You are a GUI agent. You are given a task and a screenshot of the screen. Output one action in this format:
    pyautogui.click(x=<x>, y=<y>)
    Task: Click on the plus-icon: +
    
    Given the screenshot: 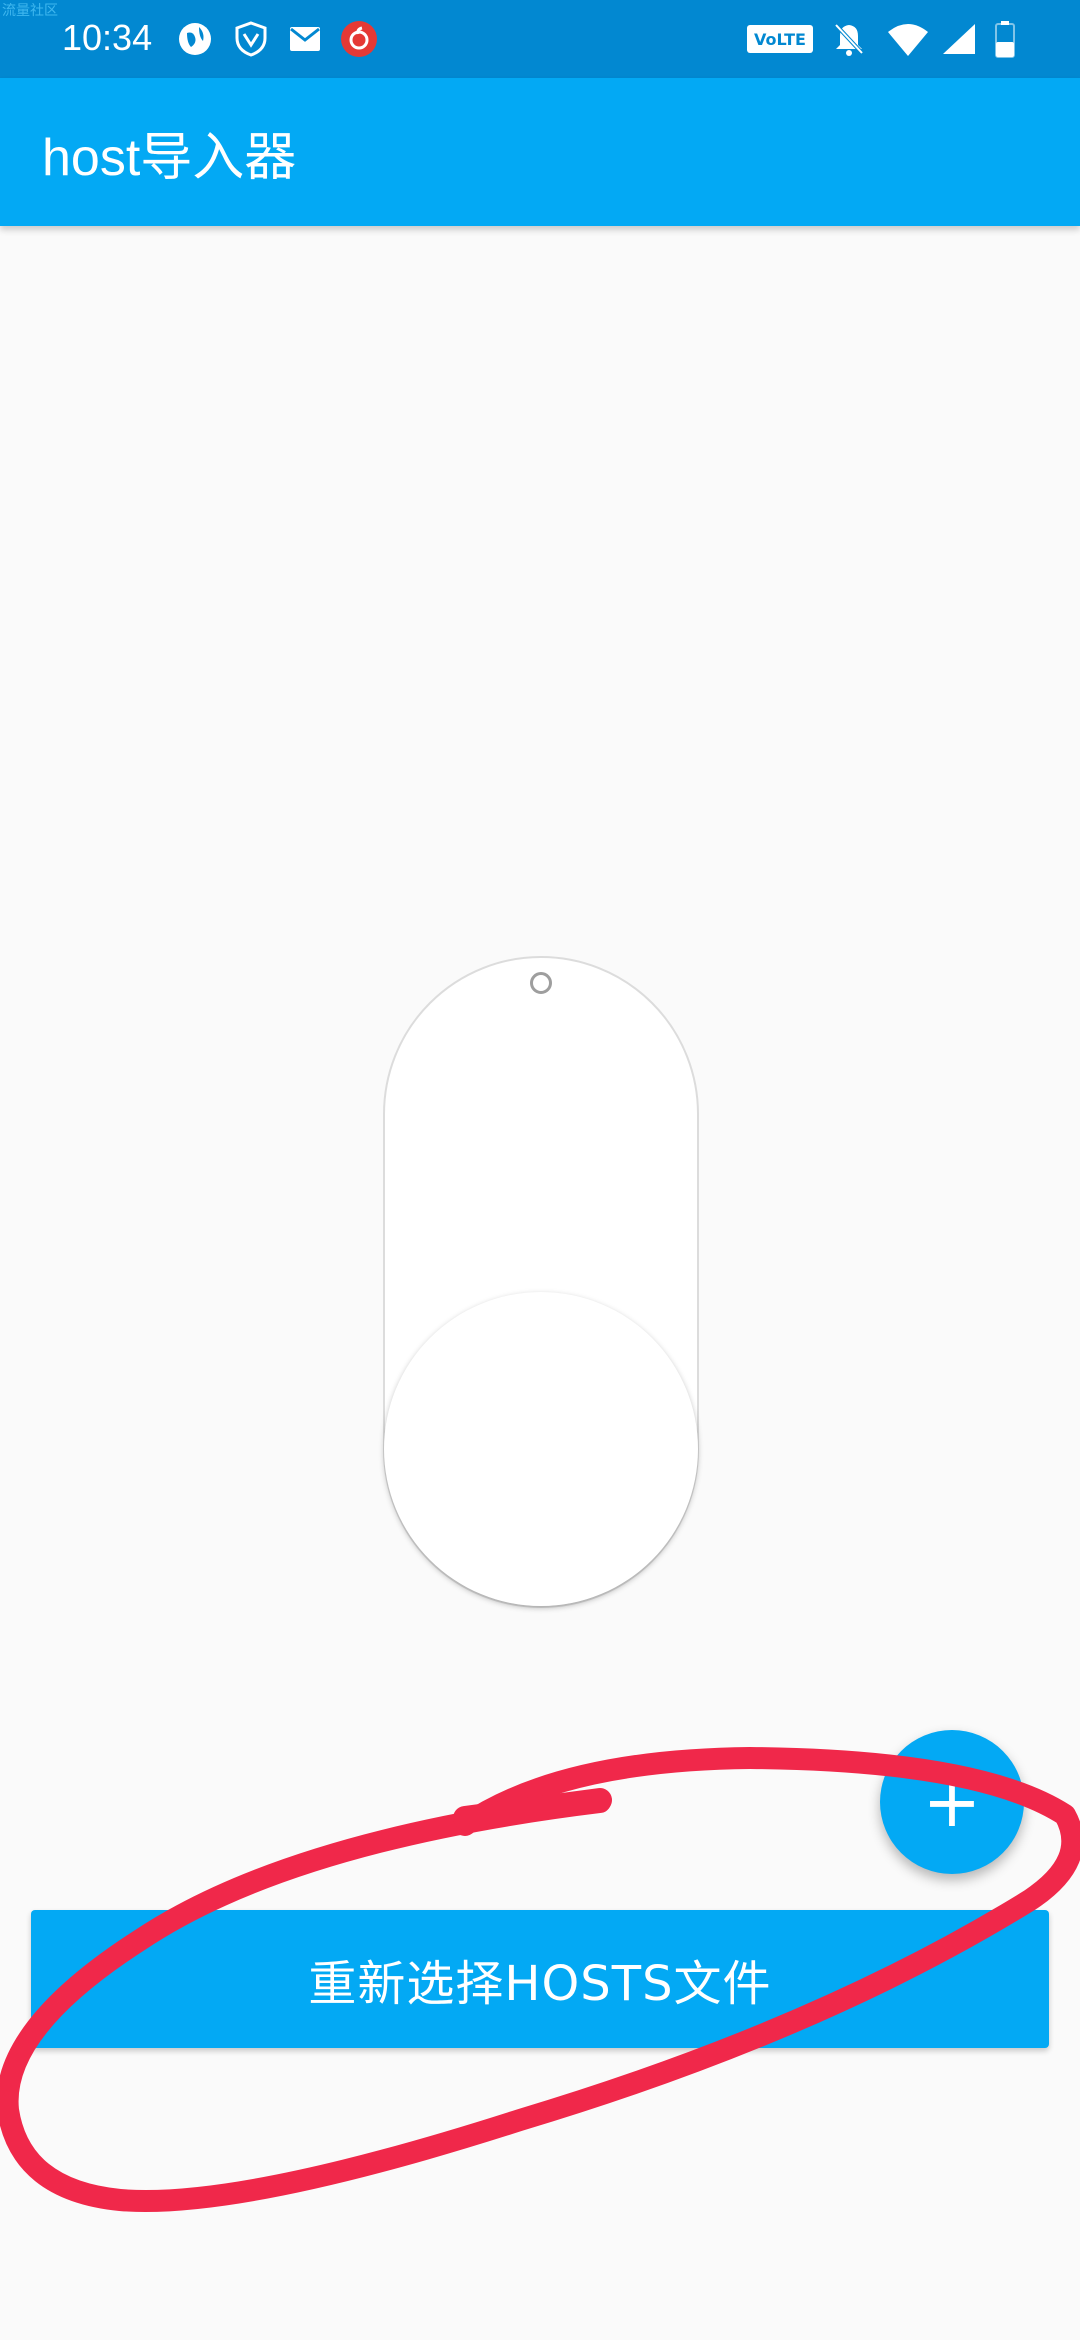 What is the action you would take?
    pyautogui.click(x=952, y=1802)
    